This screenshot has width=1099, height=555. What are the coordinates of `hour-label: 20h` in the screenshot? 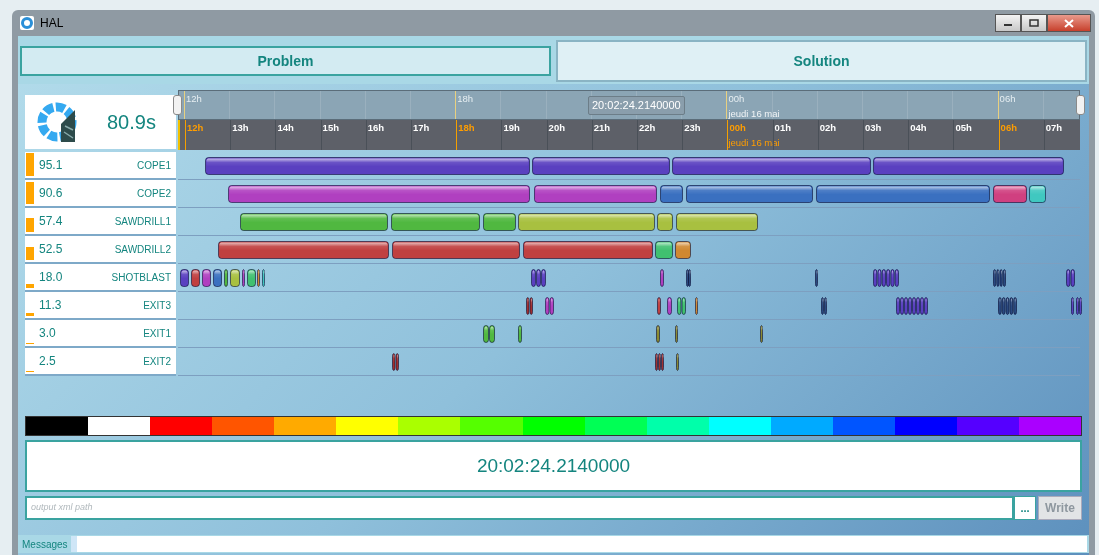 It's located at (556, 128).